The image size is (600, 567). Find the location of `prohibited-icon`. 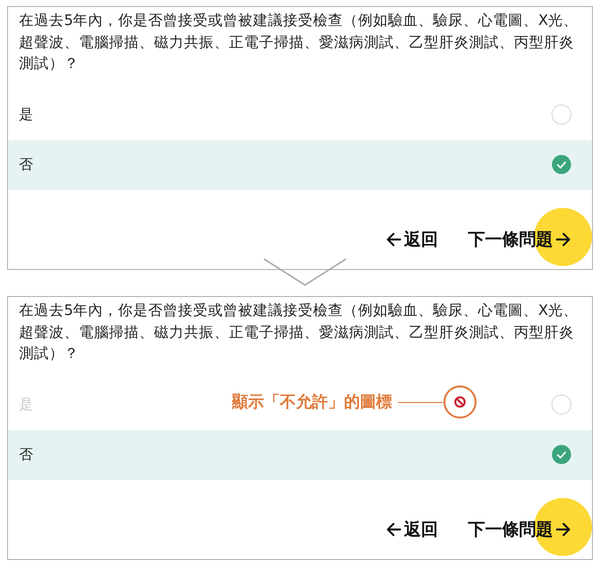

prohibited-icon is located at coordinates (460, 402).